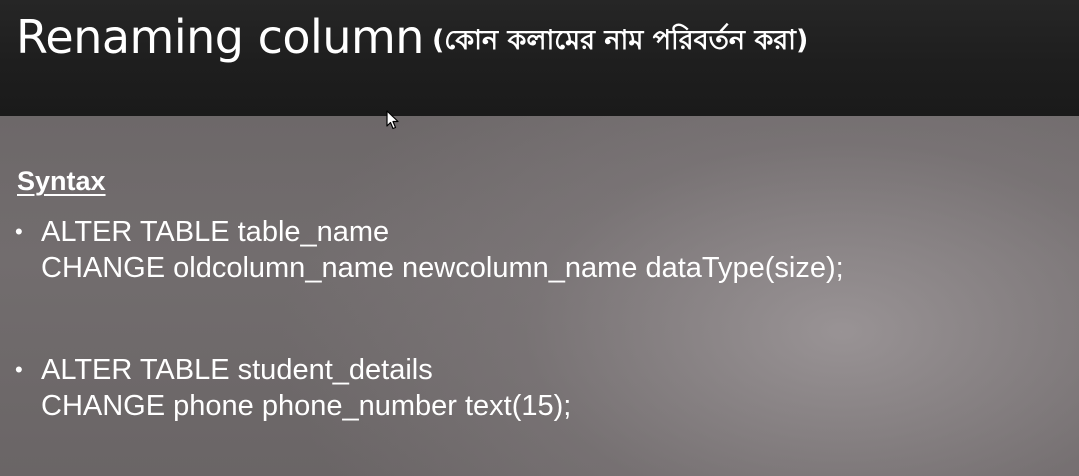  Describe the element at coordinates (392, 120) in the screenshot. I see `mouse-pointer-icon` at that location.